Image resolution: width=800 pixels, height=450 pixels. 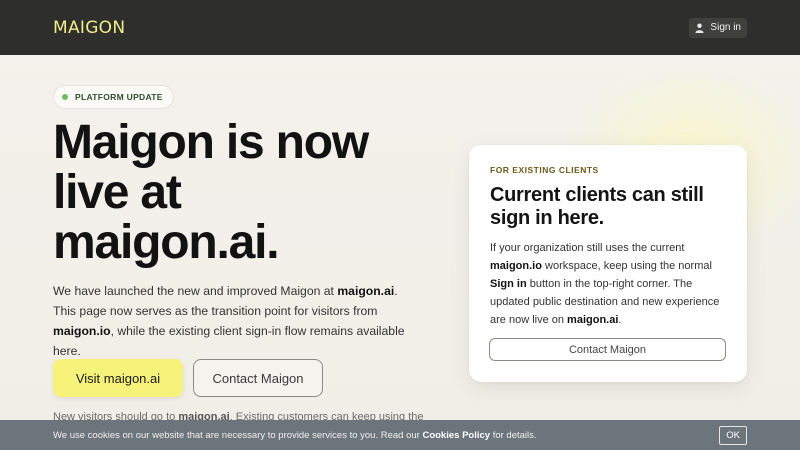 What do you see at coordinates (607, 349) in the screenshot?
I see `card-contact-maigon-button: Contact Maigon` at bounding box center [607, 349].